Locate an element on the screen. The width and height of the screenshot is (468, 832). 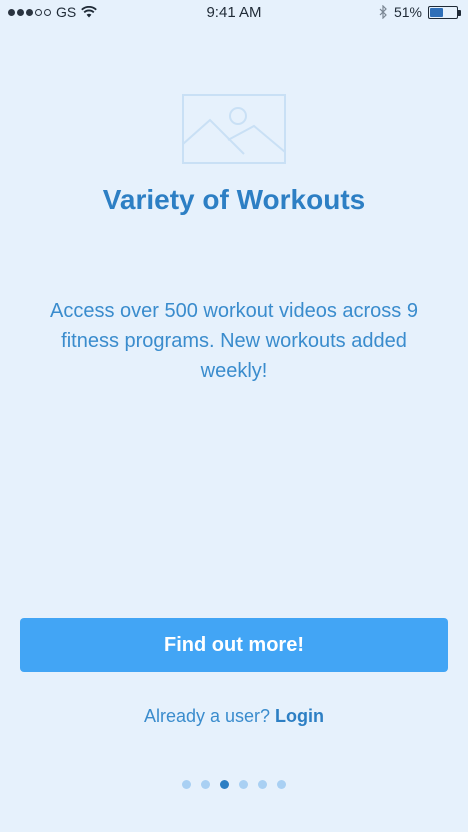
page-indicator is located at coordinates (234, 784).